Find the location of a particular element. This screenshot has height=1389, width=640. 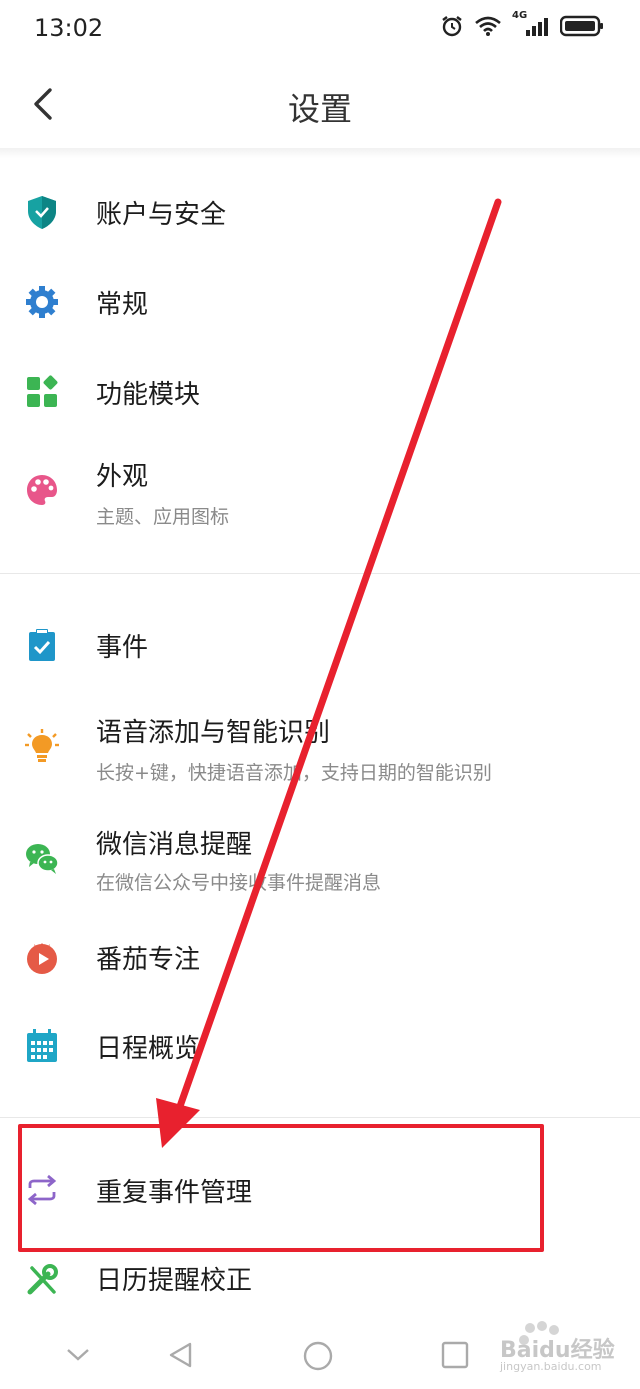

chevron-down-icon is located at coordinates (78, 1354).